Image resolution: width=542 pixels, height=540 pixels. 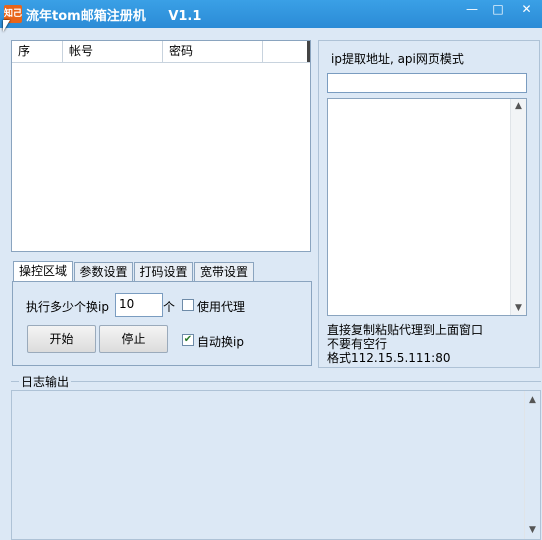 What do you see at coordinates (526, 10) in the screenshot?
I see `close-button: ✕` at bounding box center [526, 10].